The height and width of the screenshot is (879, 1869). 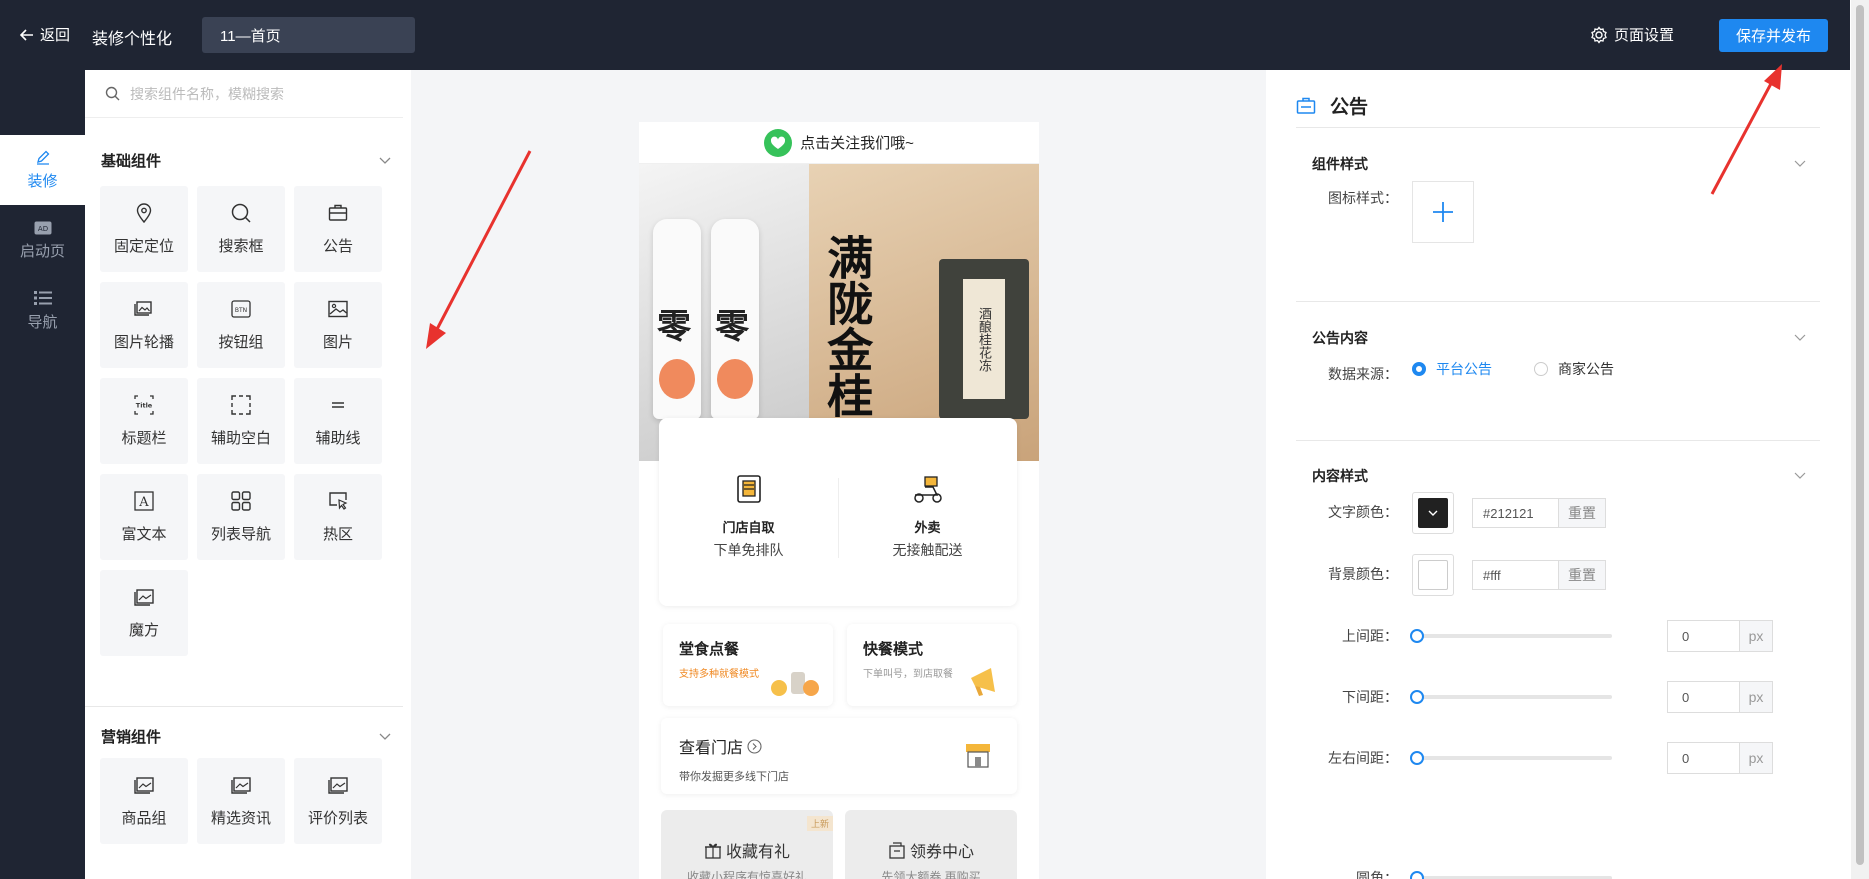 What do you see at coordinates (712, 851) in the screenshot?
I see `gift-icon` at bounding box center [712, 851].